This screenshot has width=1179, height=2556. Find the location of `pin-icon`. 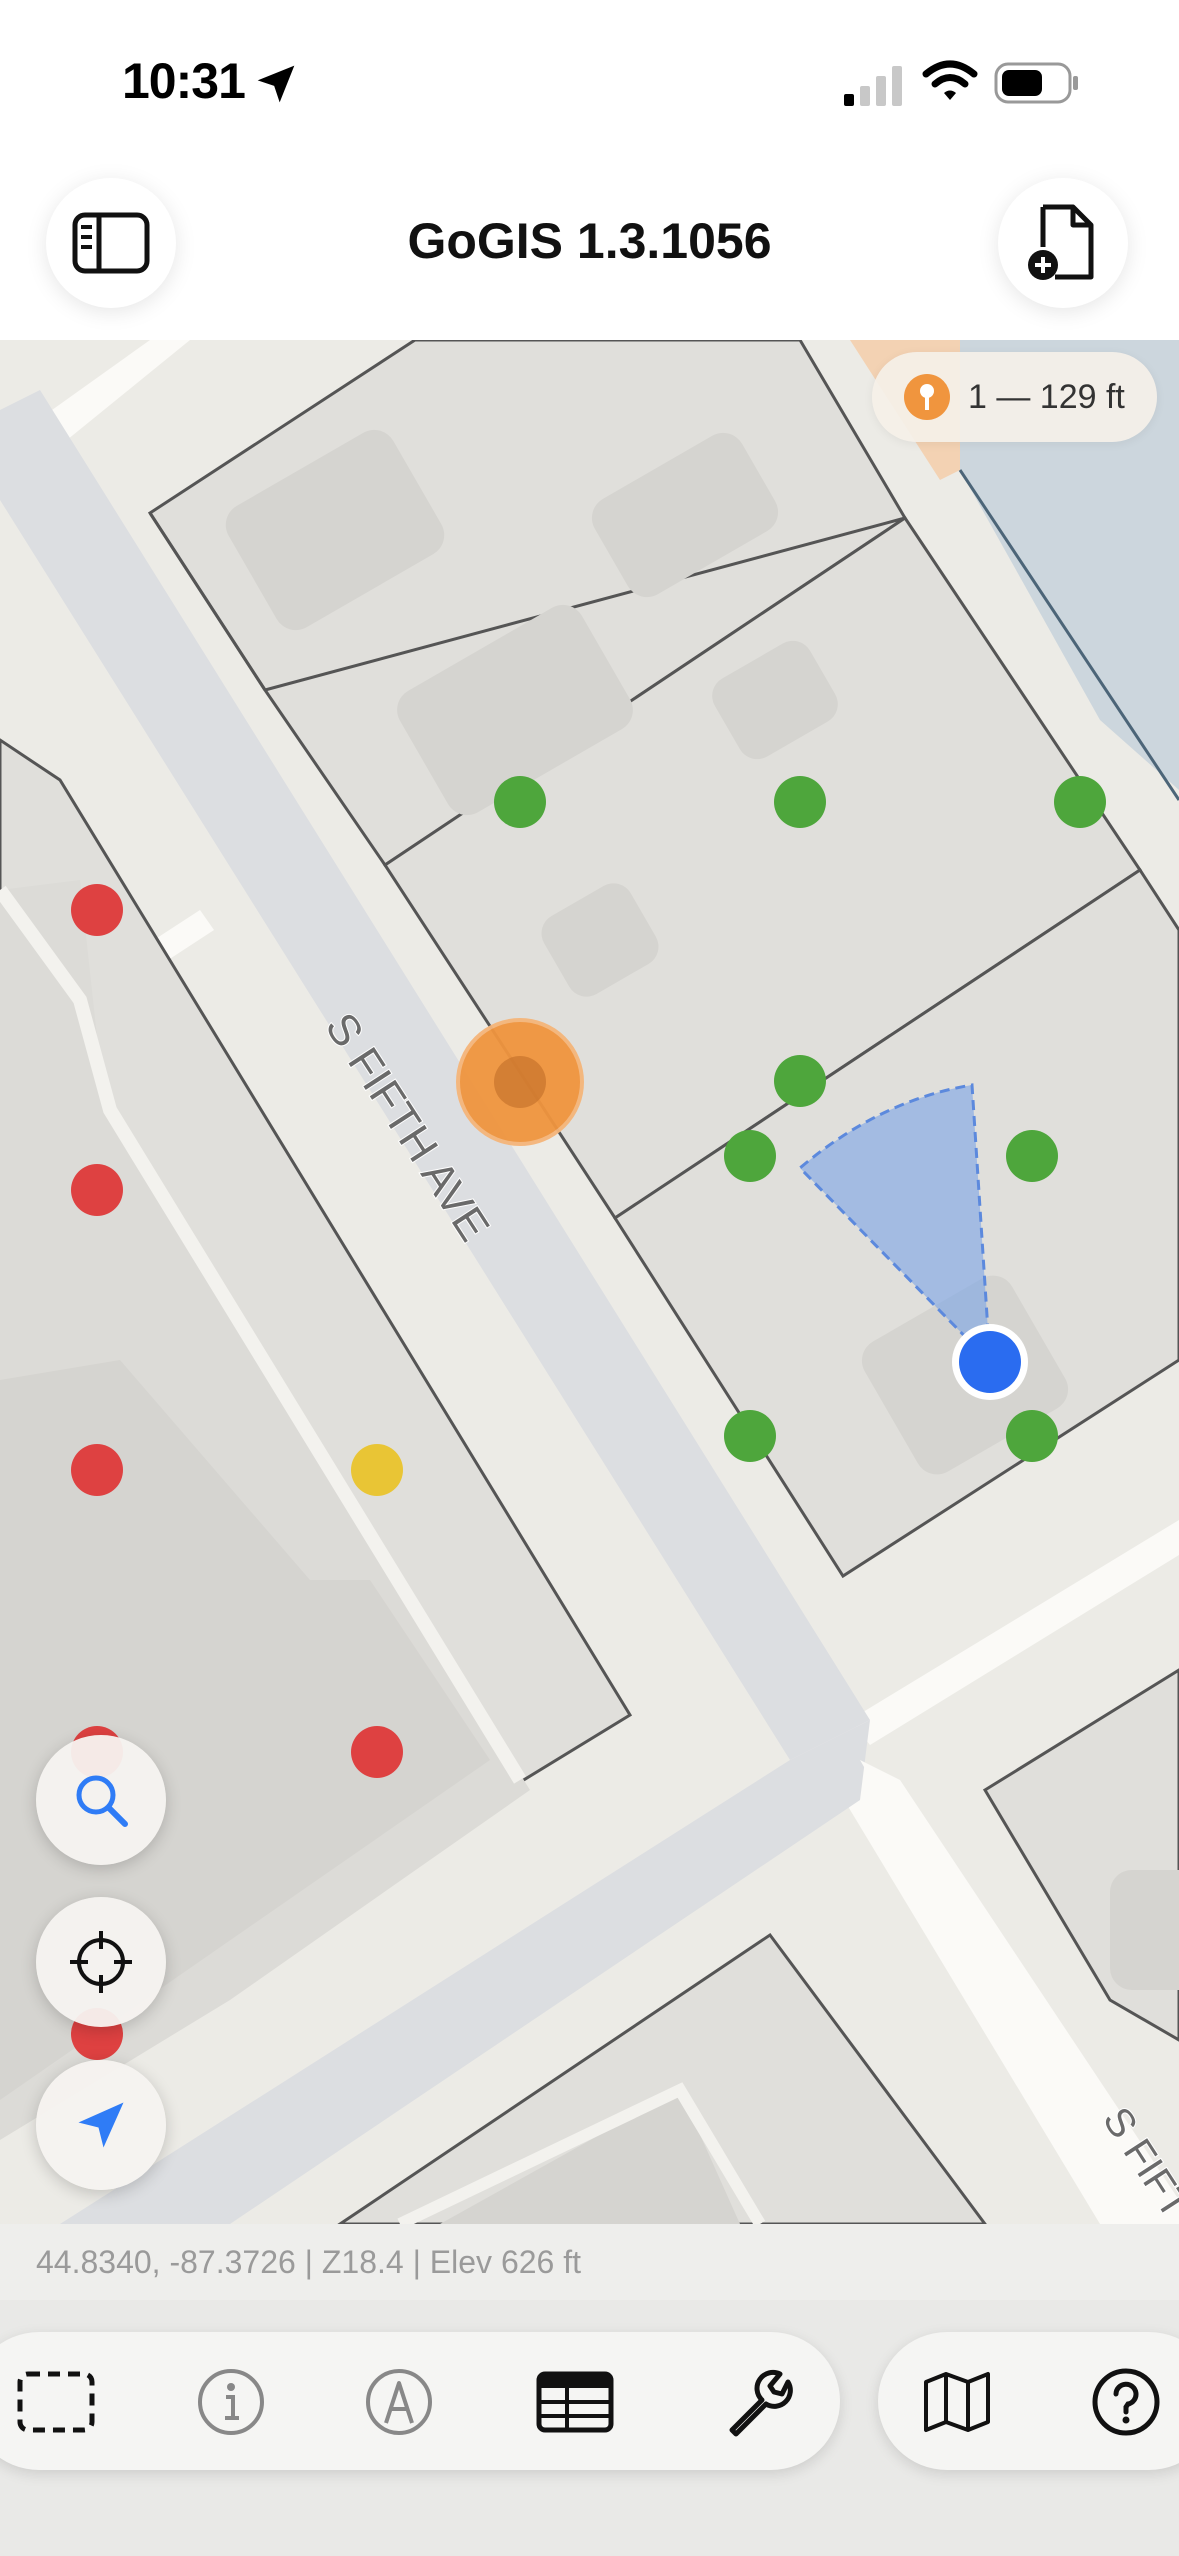

pin-icon is located at coordinates (927, 397).